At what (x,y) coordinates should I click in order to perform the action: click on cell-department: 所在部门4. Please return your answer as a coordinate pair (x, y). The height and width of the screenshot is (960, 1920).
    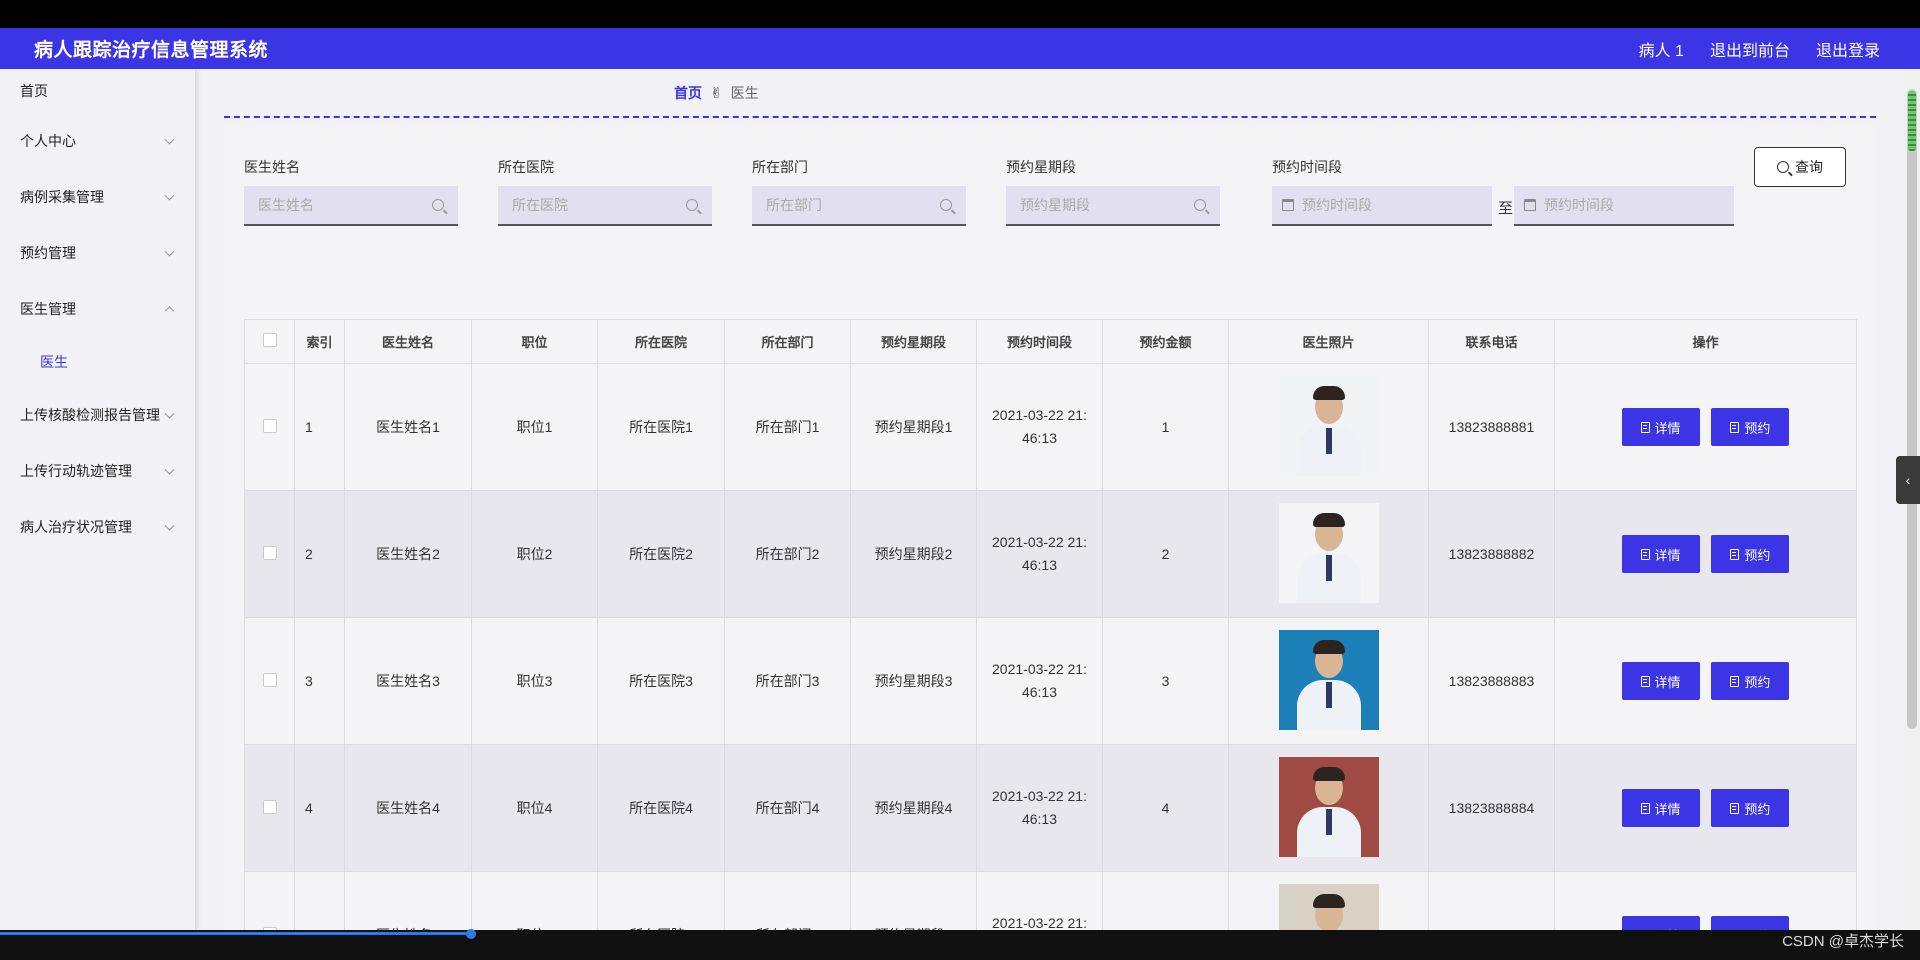
    Looking at the image, I should click on (787, 808).